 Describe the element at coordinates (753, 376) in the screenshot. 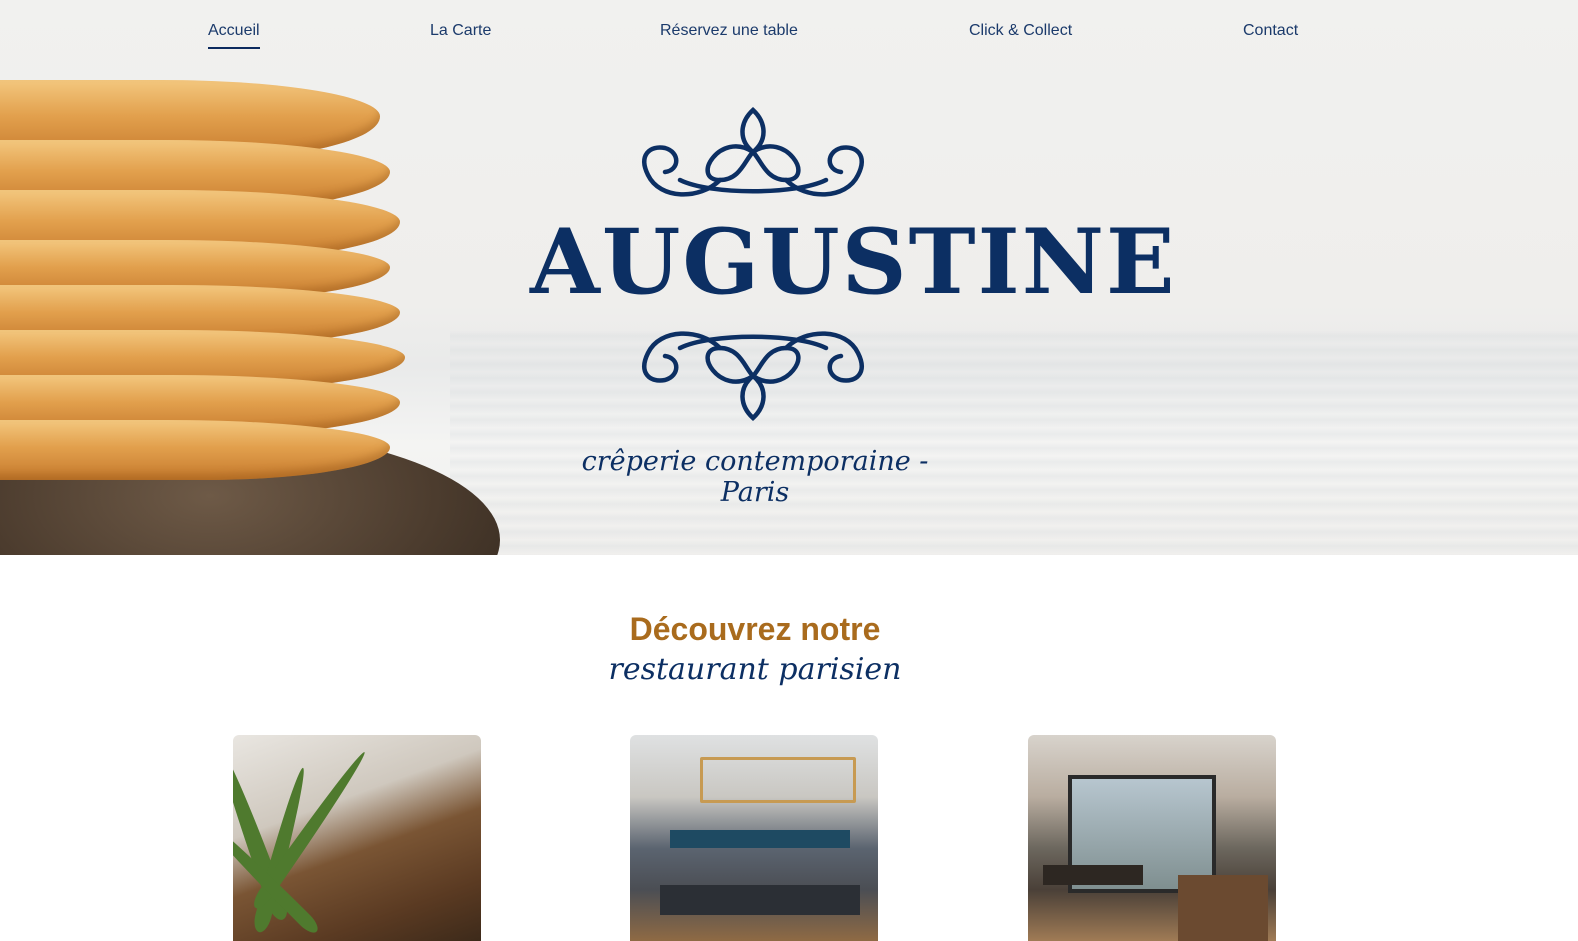

I see `flourish-bottom-icon` at that location.